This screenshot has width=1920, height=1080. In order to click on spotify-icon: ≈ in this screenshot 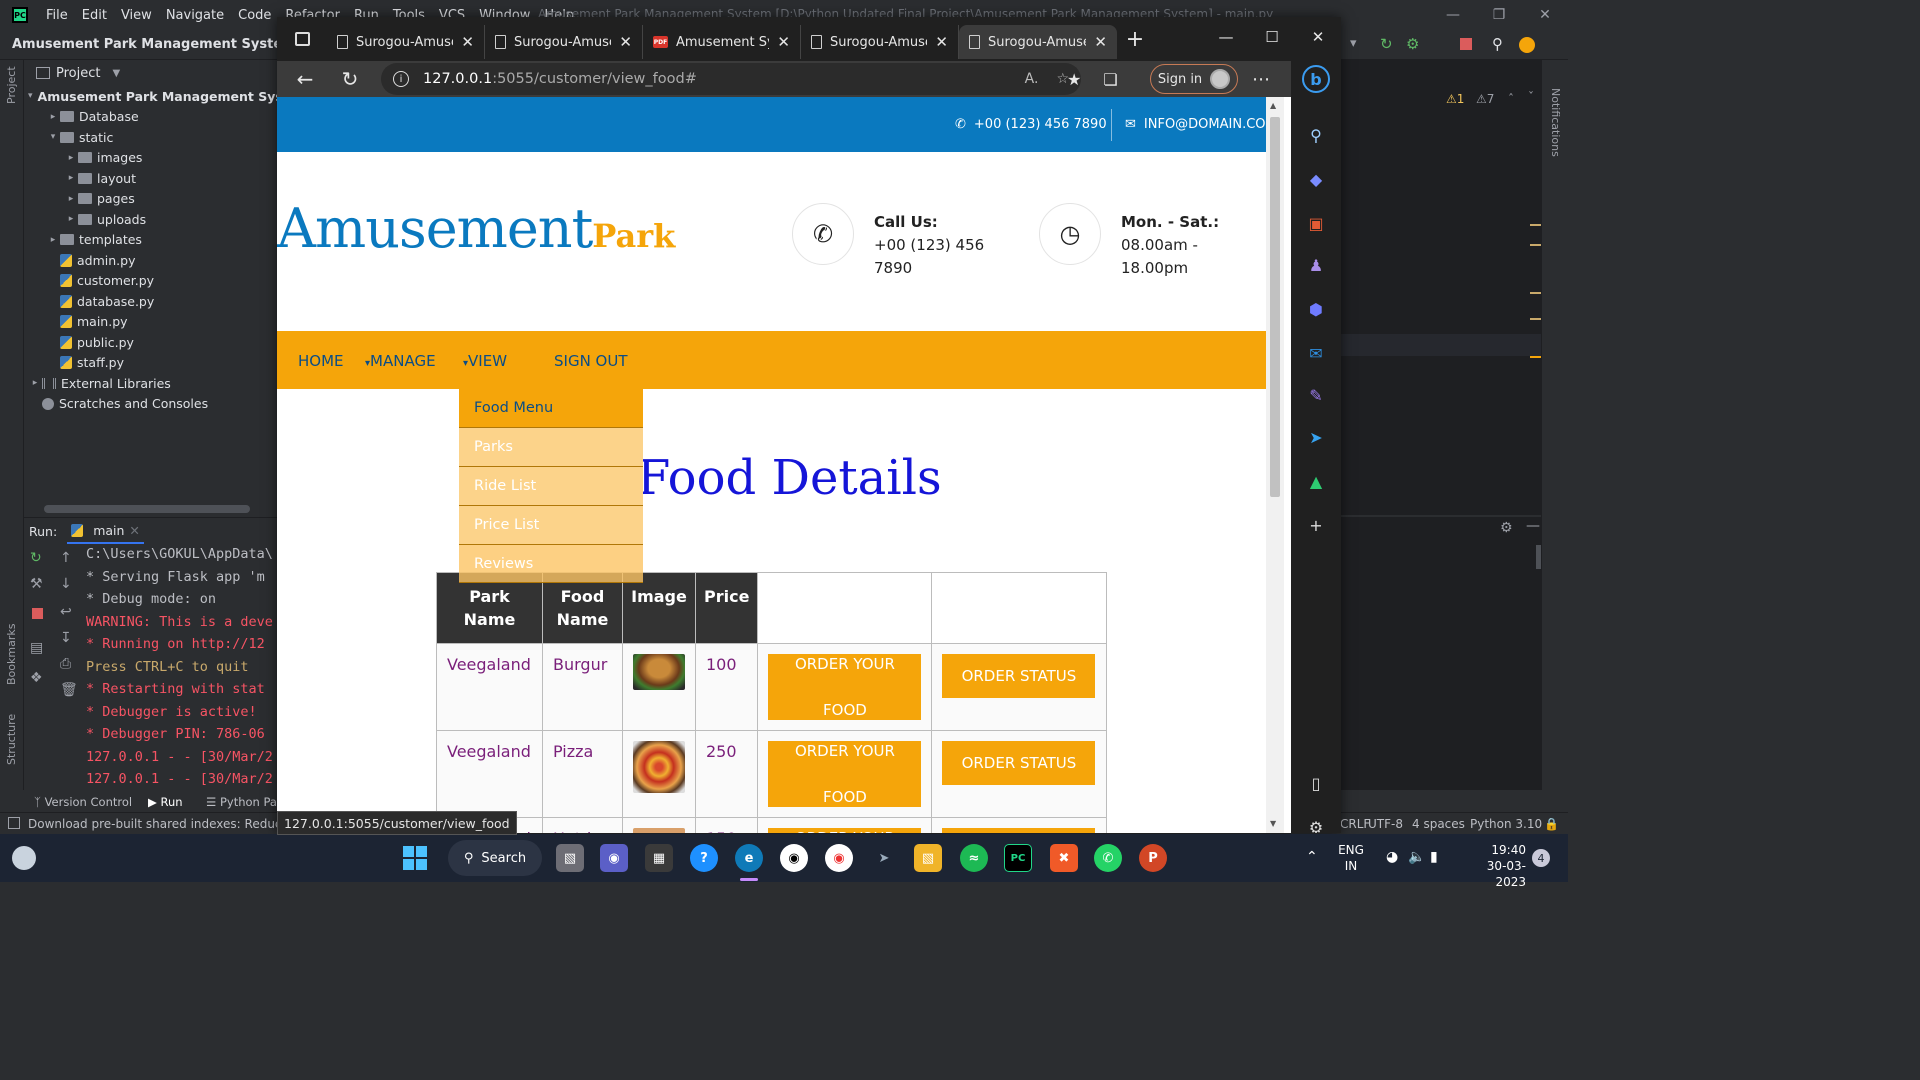, I will do `click(974, 858)`.